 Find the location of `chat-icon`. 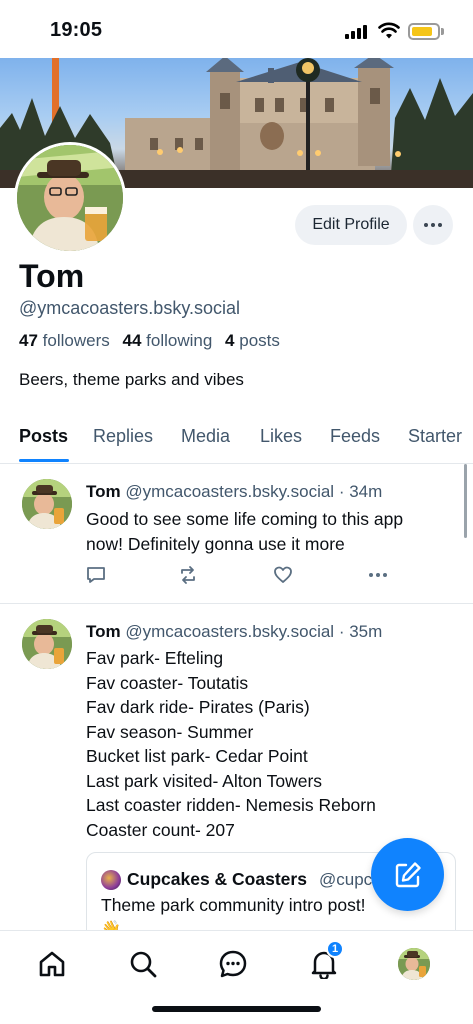

chat-icon is located at coordinates (233, 964).